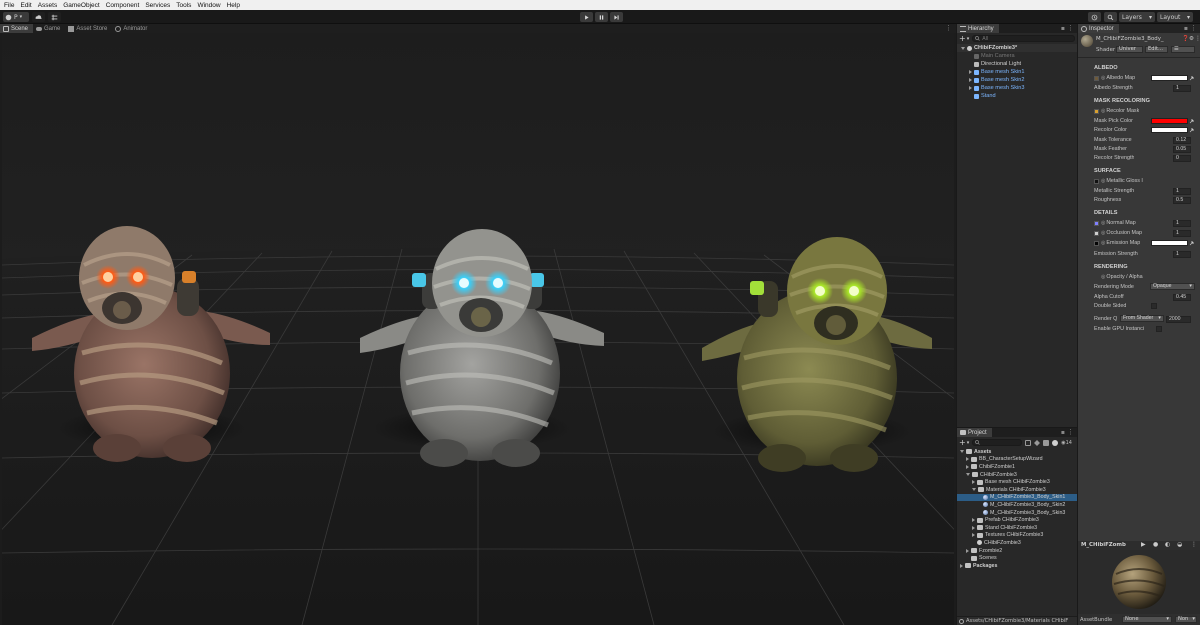  What do you see at coordinates (233, 5) in the screenshot?
I see `menu-help: Help` at bounding box center [233, 5].